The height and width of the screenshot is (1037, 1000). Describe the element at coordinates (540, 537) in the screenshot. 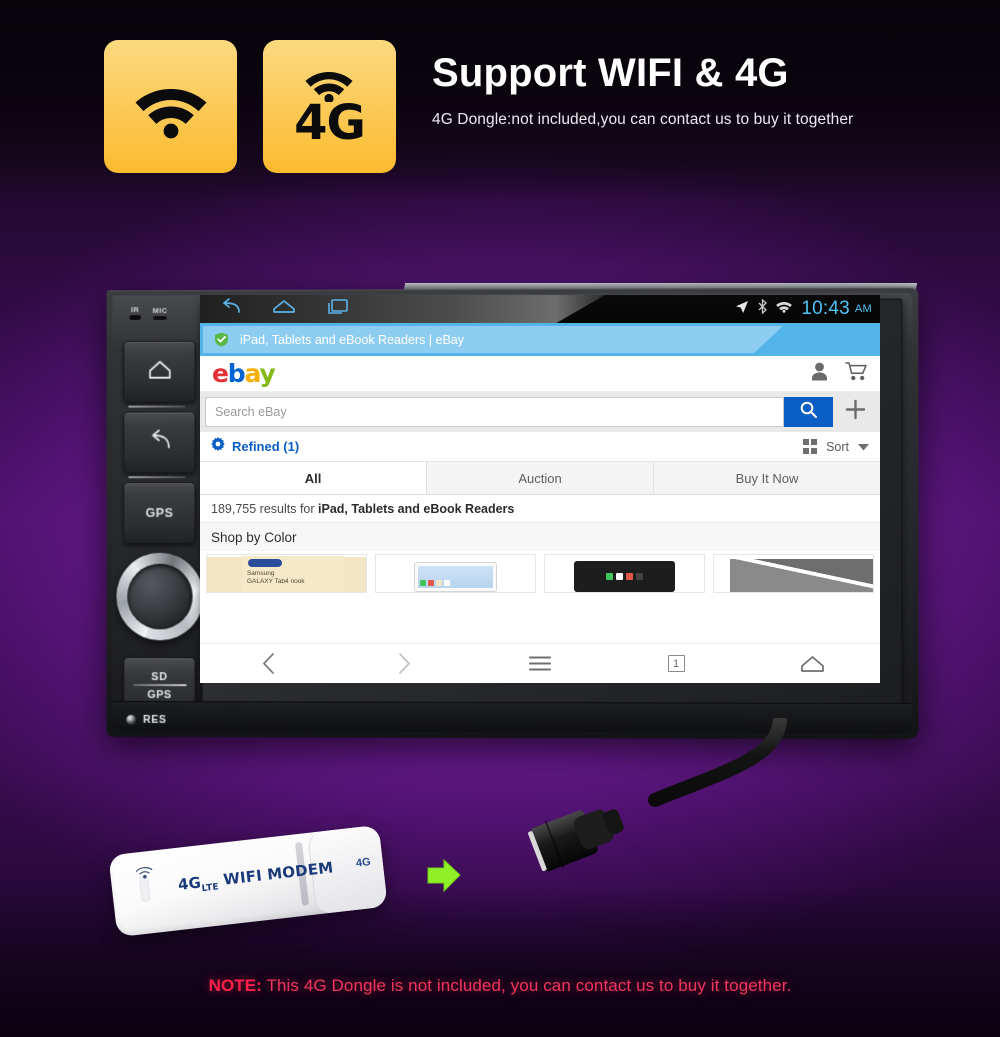

I see `shop-by-color-row: Shop by Color` at that location.